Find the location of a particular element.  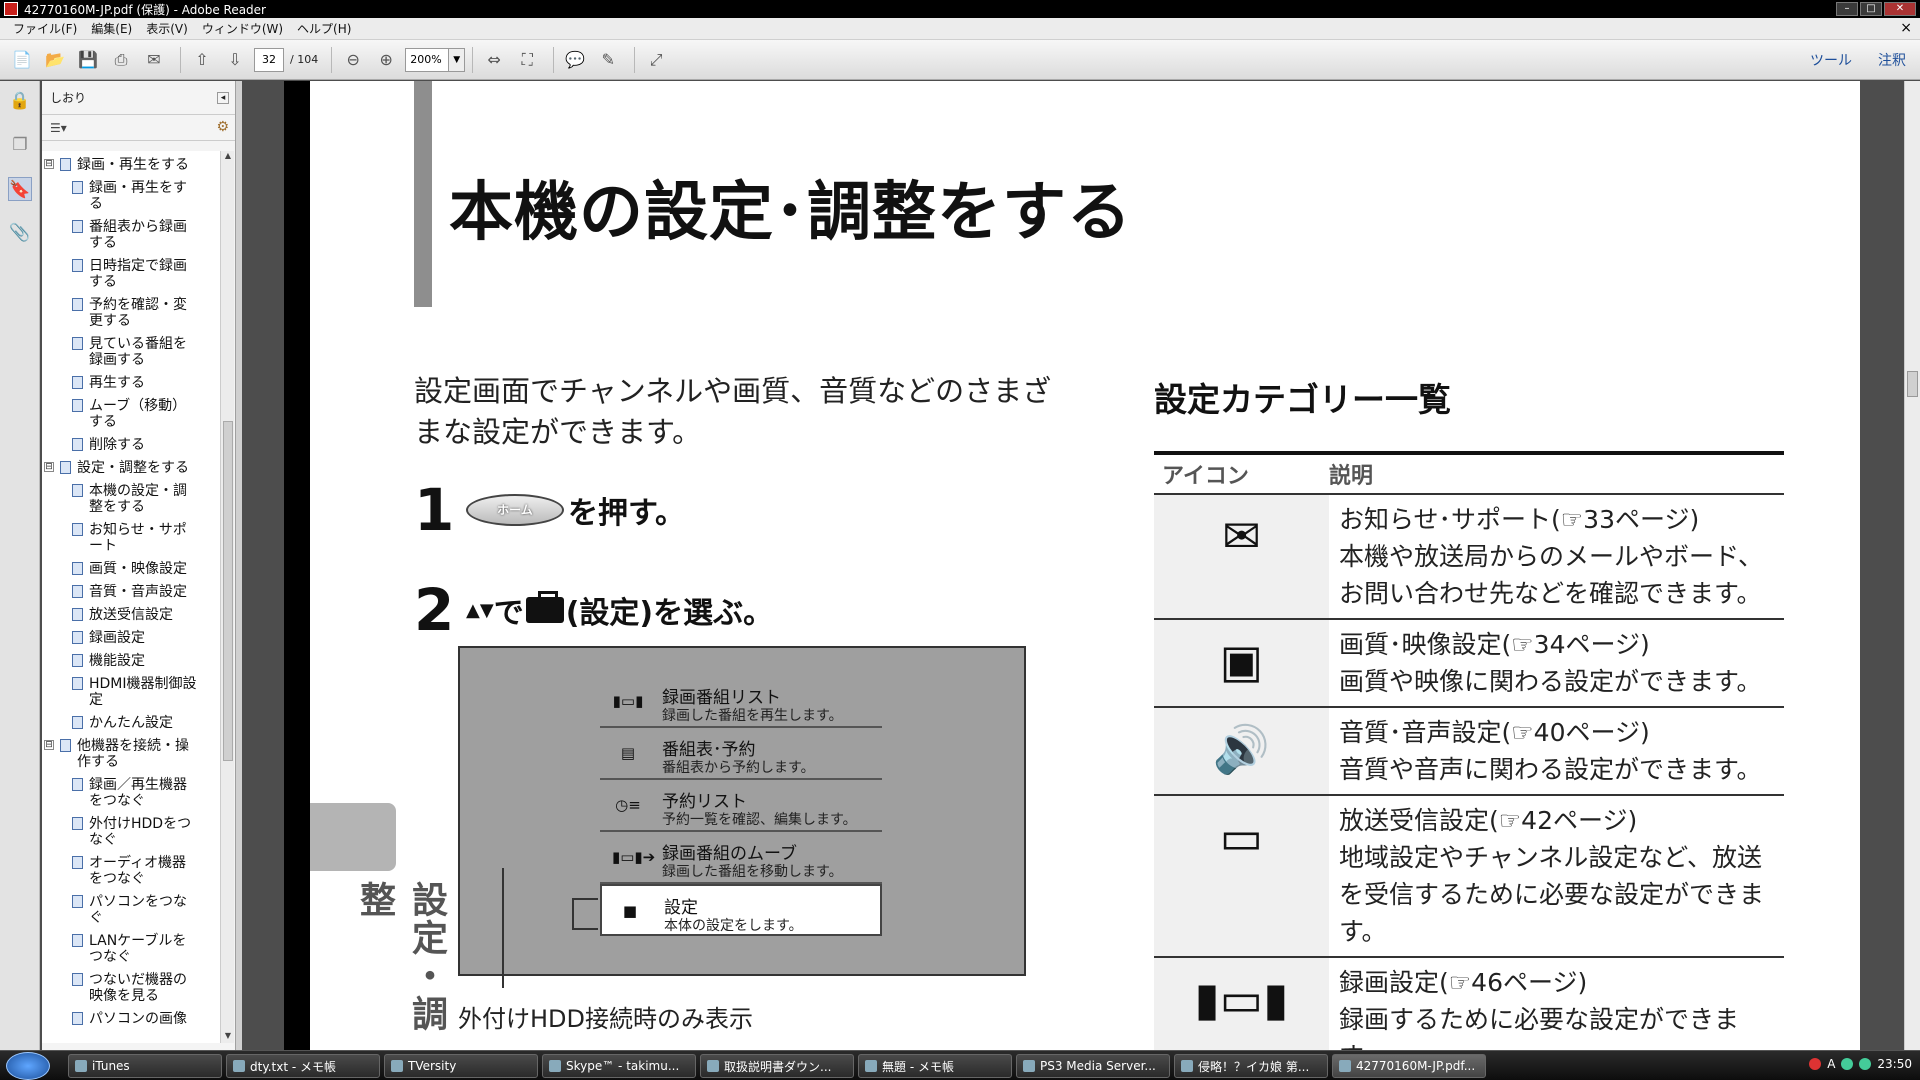

bookmark-item: ムーブ（移動）する is located at coordinates (137, 414).